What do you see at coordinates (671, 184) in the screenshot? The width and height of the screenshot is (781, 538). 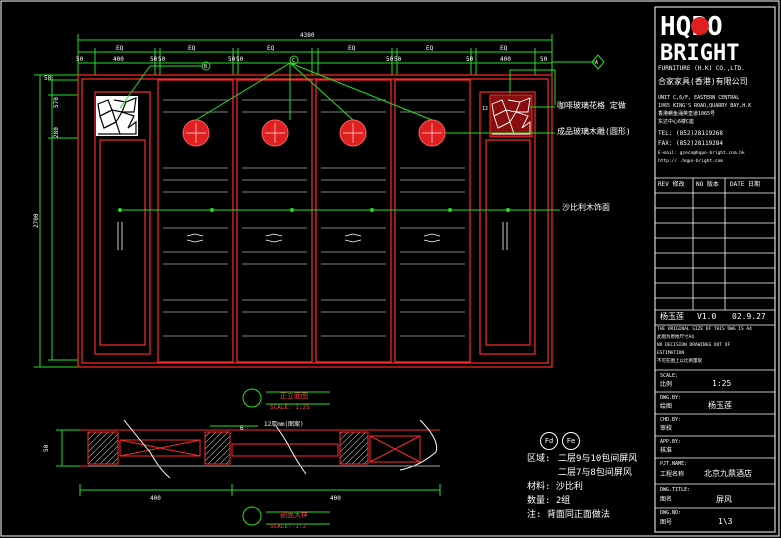 I see `rev-header: REV 修改` at bounding box center [671, 184].